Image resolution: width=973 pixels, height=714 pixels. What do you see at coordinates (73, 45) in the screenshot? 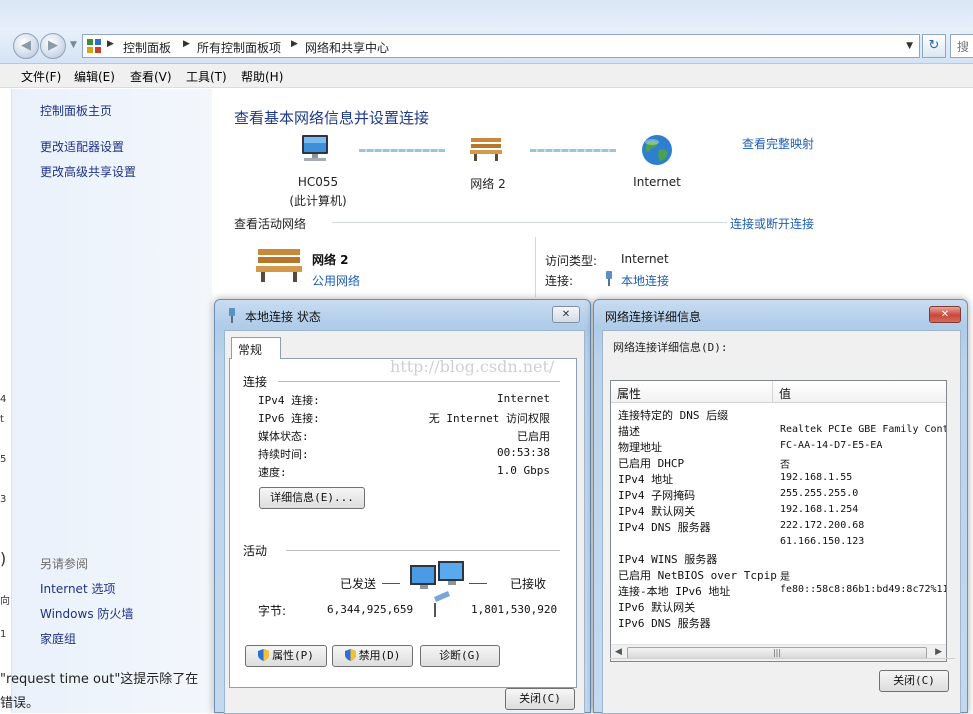
I see `recent-pages-dropdown-icon: ▼` at bounding box center [73, 45].